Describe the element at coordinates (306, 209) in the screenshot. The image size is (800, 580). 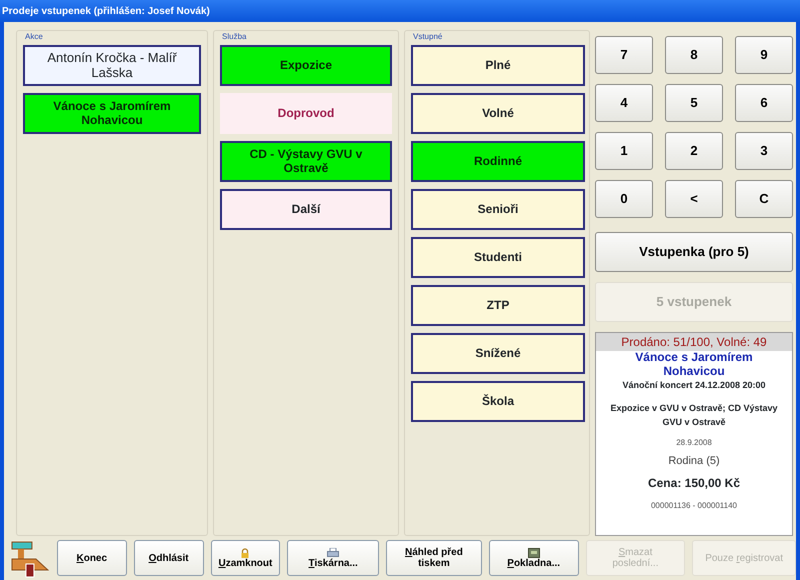
I see `service-button: Další` at that location.